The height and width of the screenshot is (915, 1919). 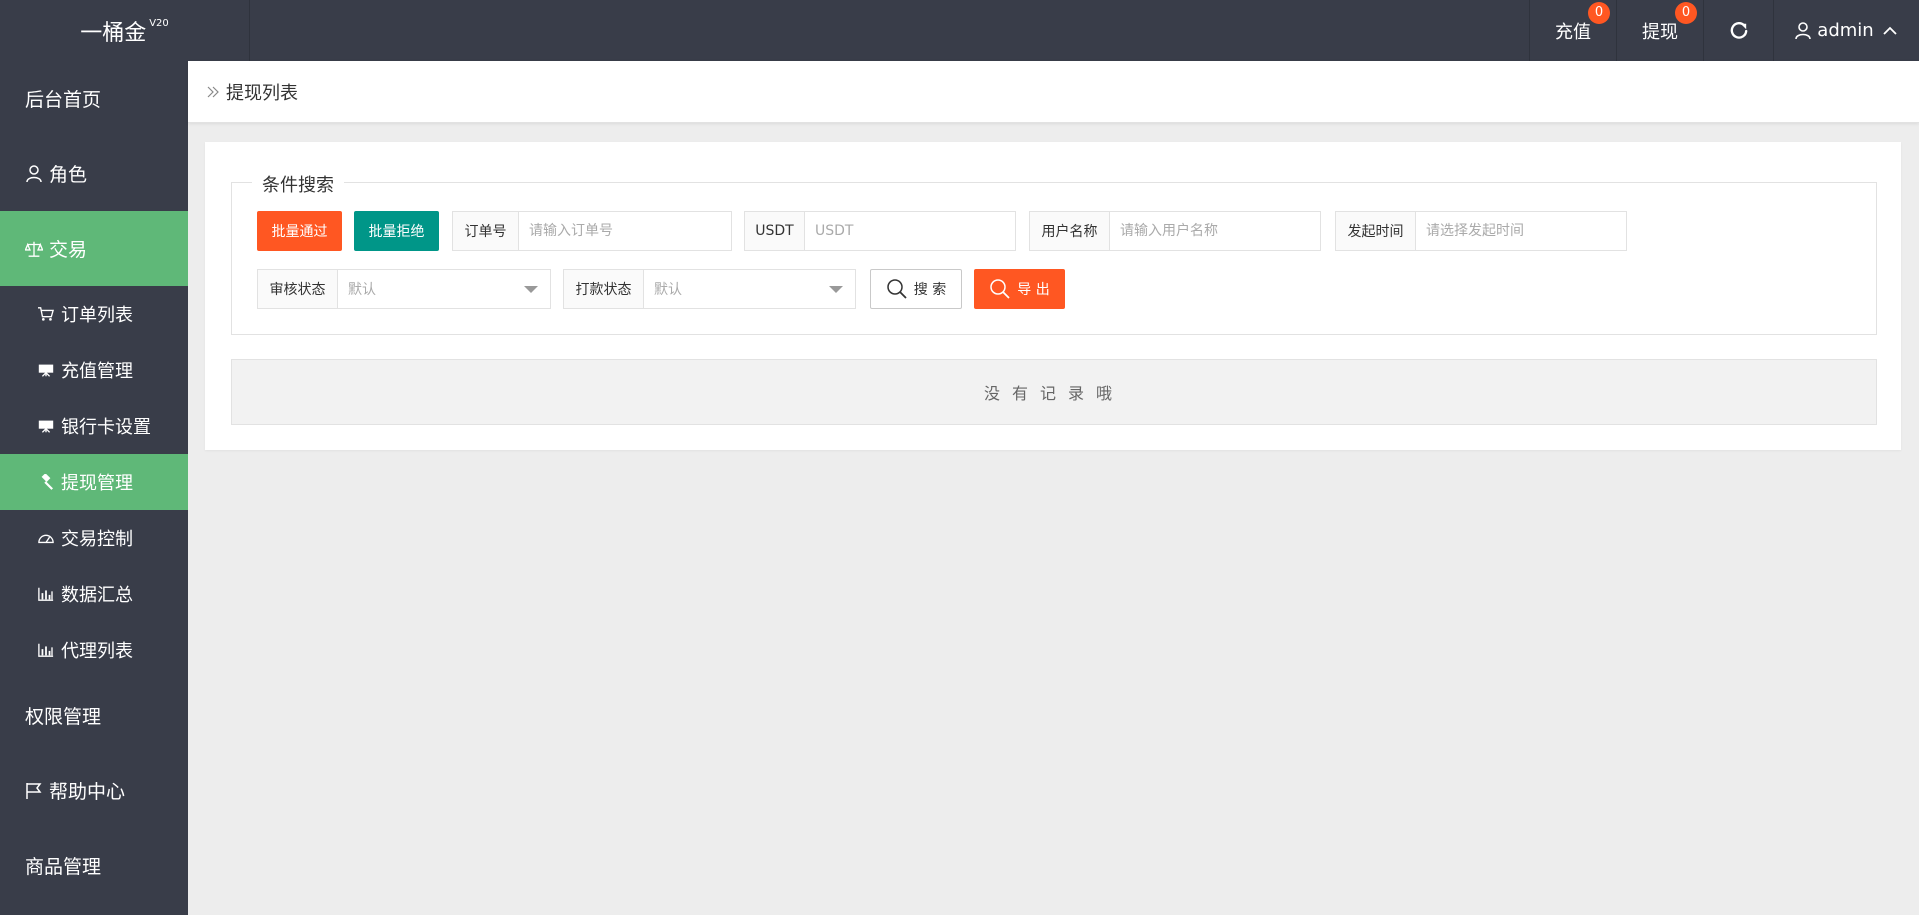 I want to click on sidebar-item-label: 代理列表, so click(x=97, y=651).